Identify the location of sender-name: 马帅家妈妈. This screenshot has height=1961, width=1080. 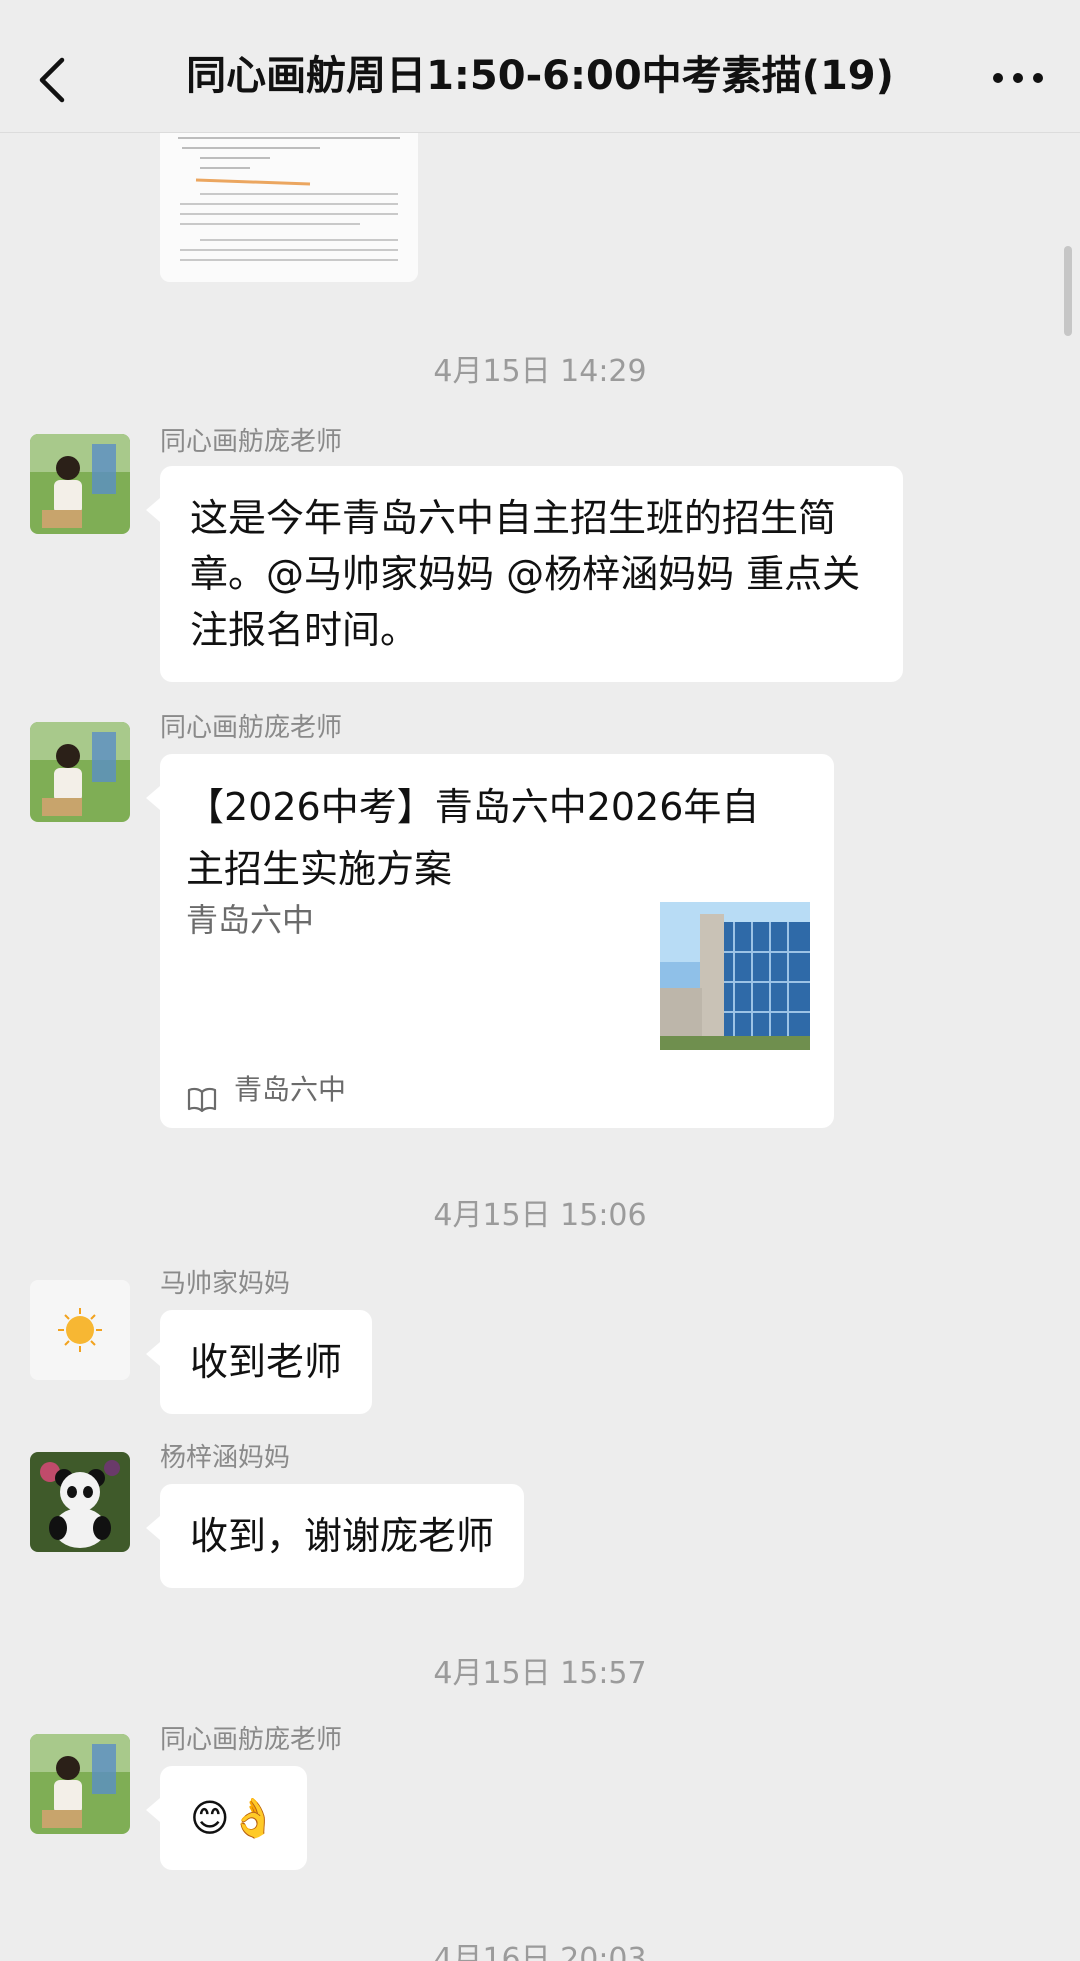
(225, 1284).